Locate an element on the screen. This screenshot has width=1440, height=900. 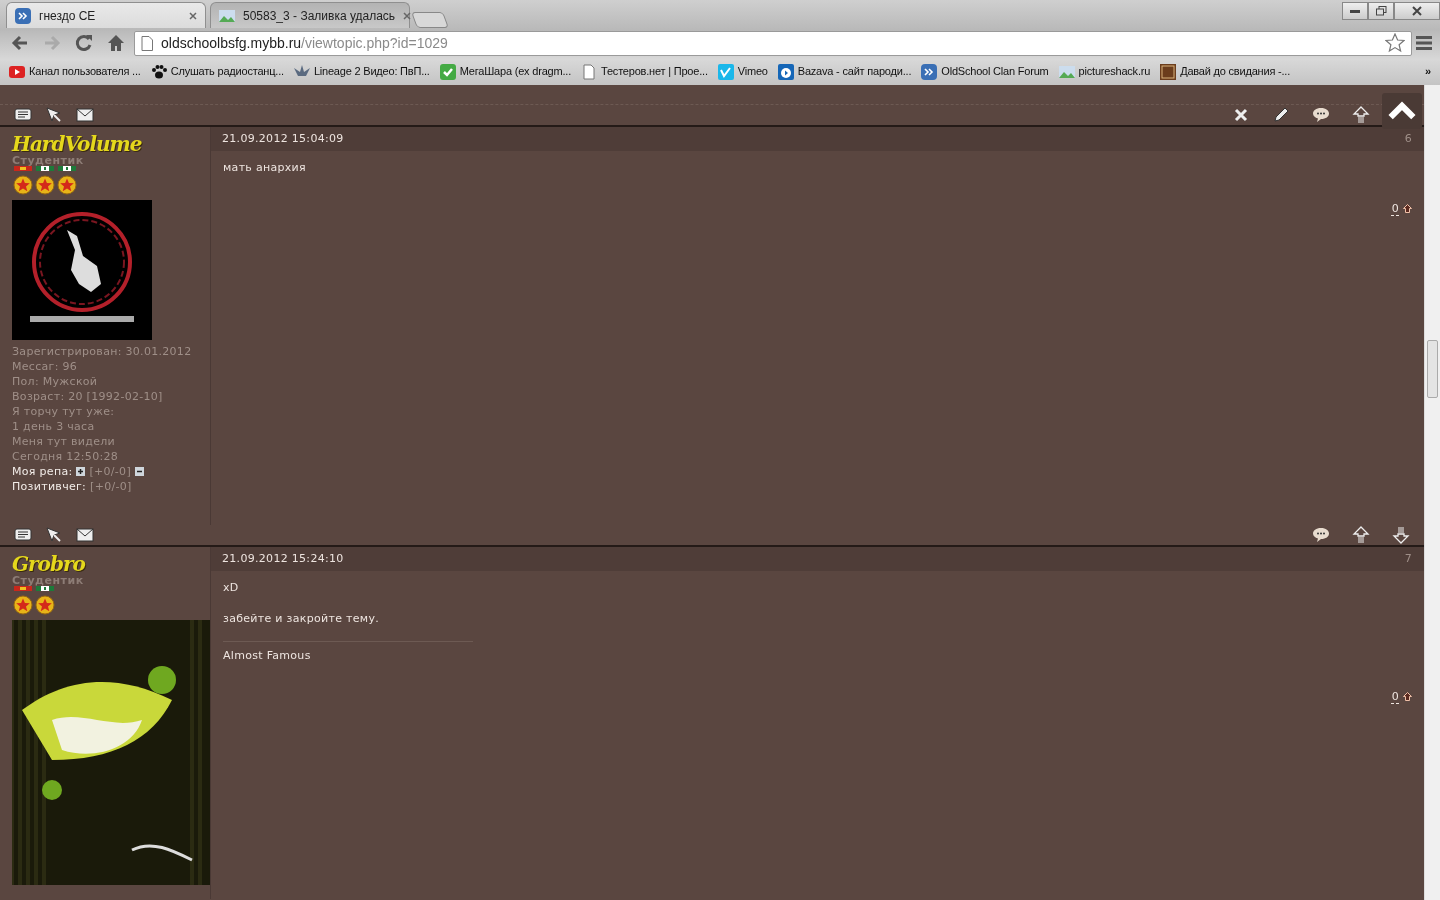
profile-info: Возраст: 20 [1992-02-10] is located at coordinates (88, 396).